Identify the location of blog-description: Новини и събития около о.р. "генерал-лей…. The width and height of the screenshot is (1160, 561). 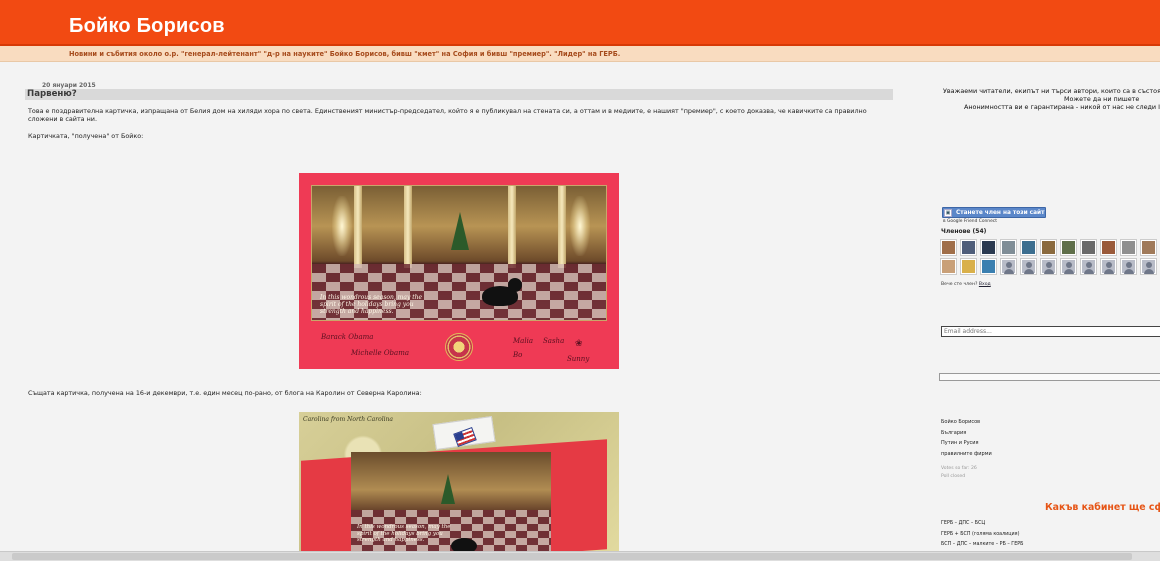
(345, 54).